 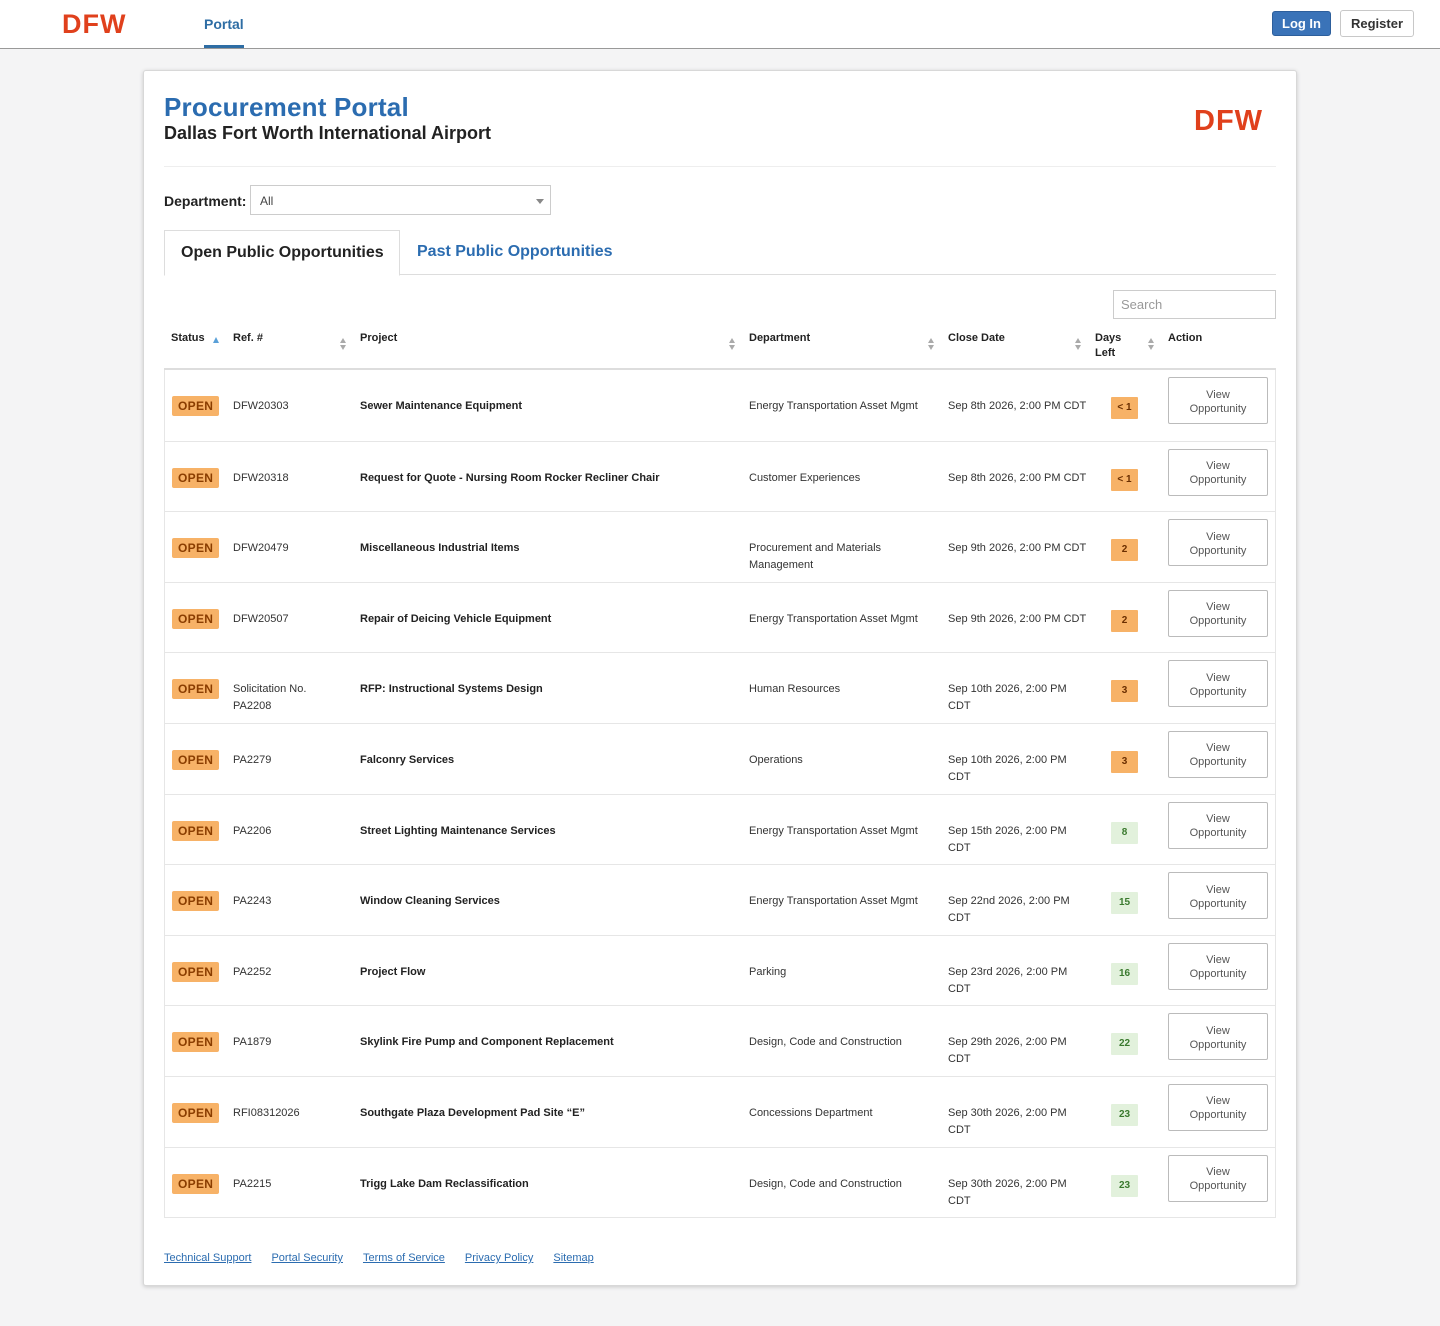 I want to click on close-date: Sep 23rd 2026, 2:00 PM CDT, so click(x=1008, y=980).